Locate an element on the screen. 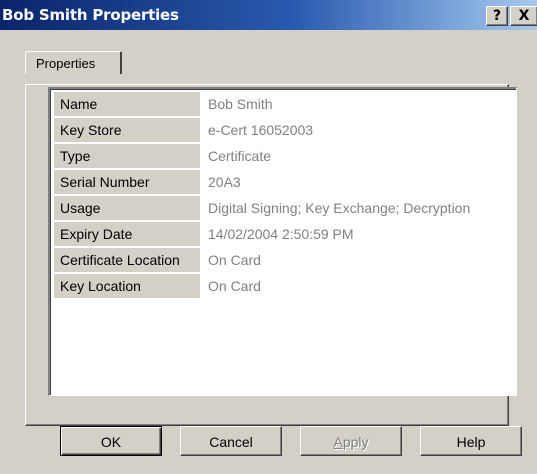 This screenshot has height=474, width=537. property-label: Usage is located at coordinates (127, 208).